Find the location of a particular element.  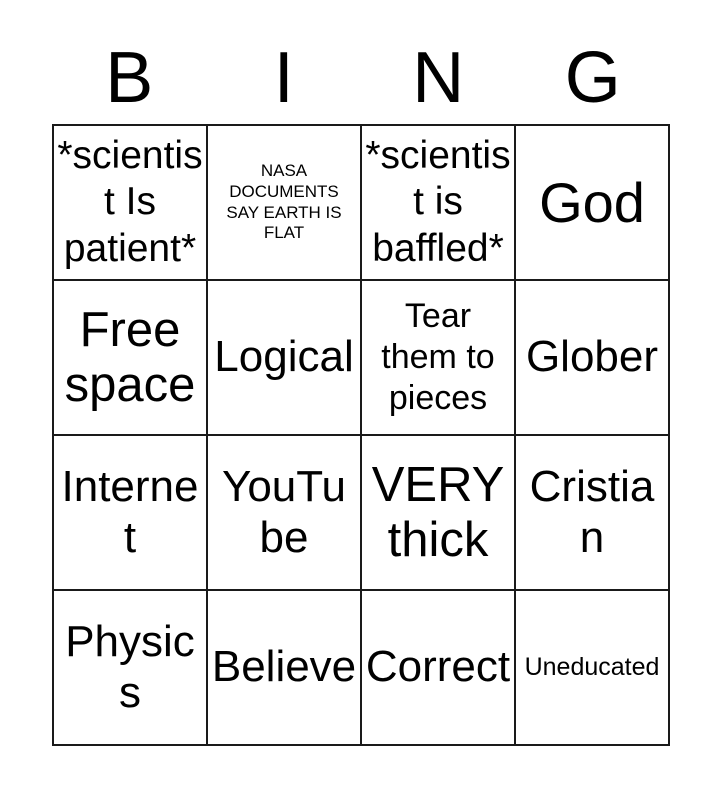

bingo-cell: Glober is located at coordinates (593, 358).